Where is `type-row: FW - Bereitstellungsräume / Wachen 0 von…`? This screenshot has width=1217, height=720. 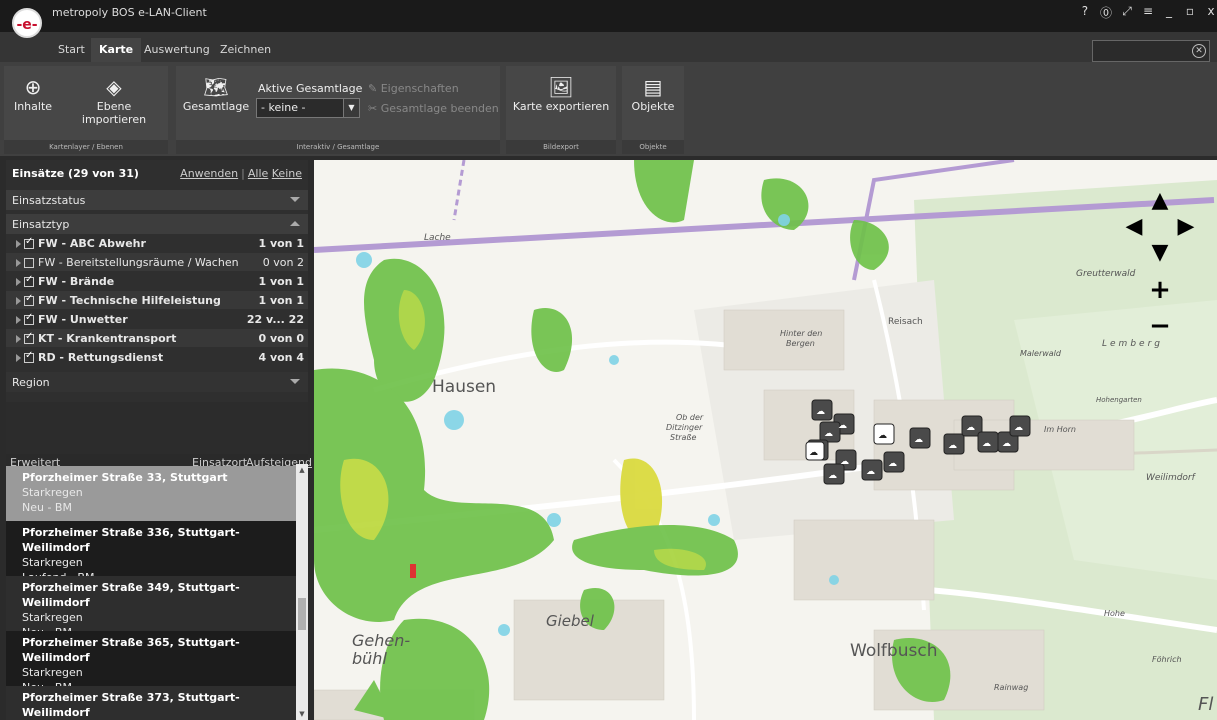
type-row: FW - Bereitstellungsräume / Wachen 0 von… is located at coordinates (157, 262).